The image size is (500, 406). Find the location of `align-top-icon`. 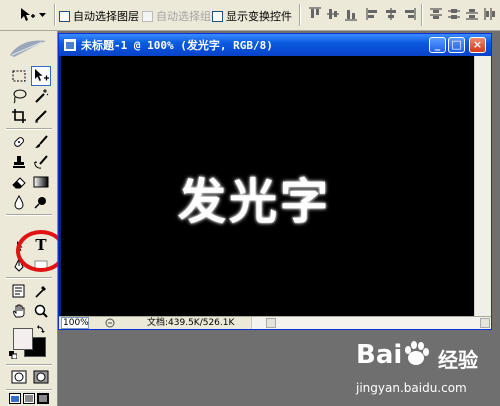

align-top-icon is located at coordinates (315, 14).